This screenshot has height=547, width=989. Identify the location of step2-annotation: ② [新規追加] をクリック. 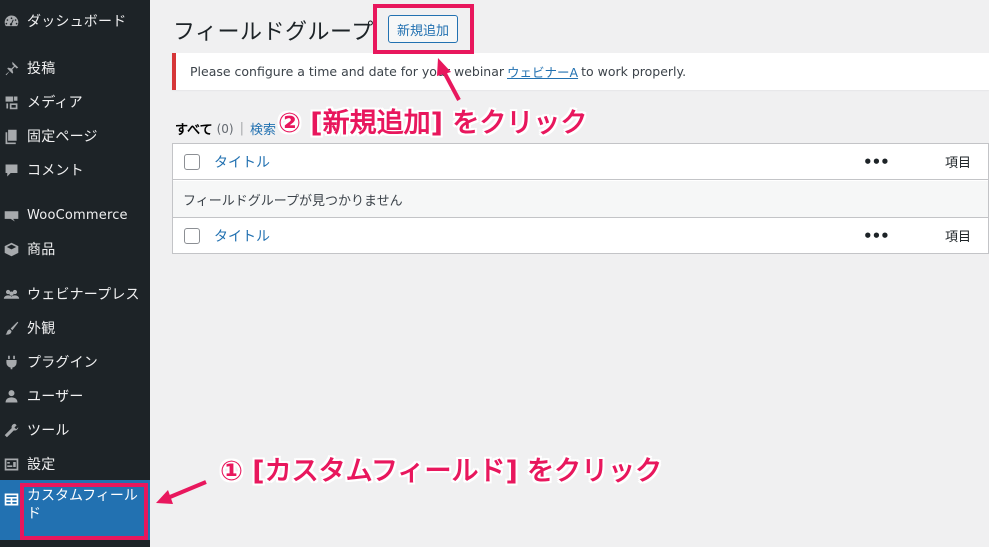
(433, 123).